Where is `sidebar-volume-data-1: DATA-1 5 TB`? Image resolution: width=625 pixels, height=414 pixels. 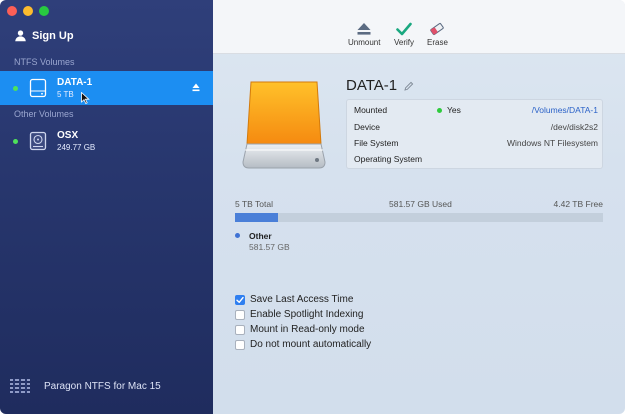
sidebar-volume-data-1: DATA-1 5 TB is located at coordinates (106, 88).